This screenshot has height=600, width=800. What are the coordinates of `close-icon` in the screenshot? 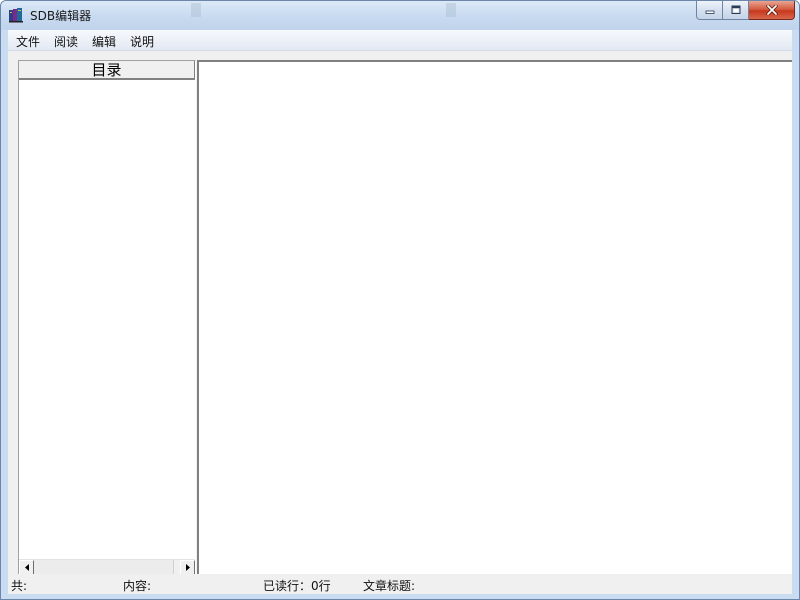 It's located at (771, 10).